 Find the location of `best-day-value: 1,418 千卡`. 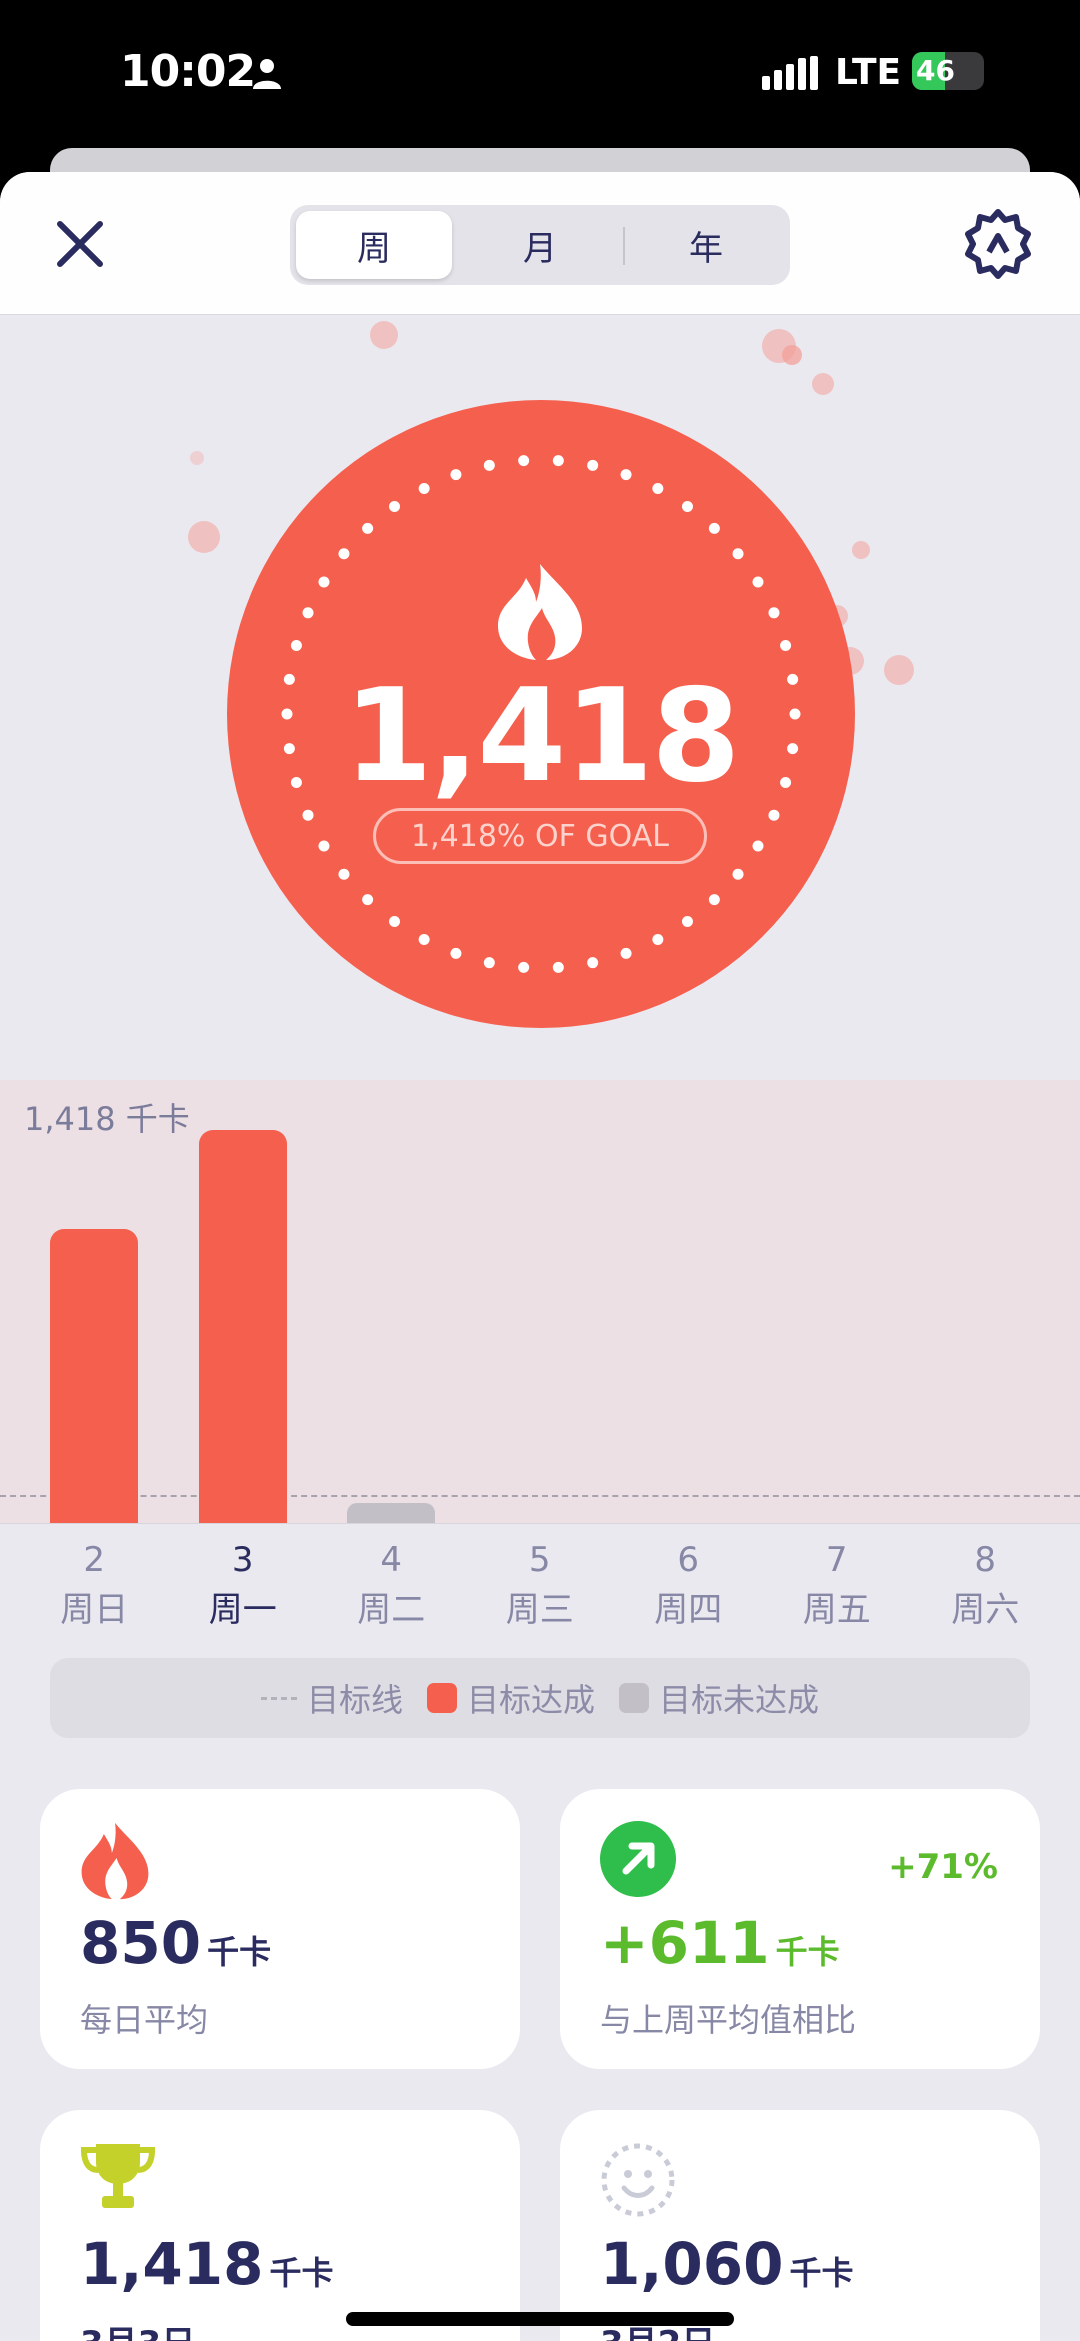

best-day-value: 1,418 千卡 is located at coordinates (206, 2264).